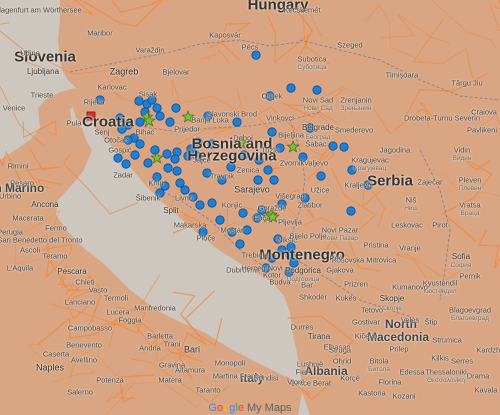  What do you see at coordinates (340, 238) in the screenshot?
I see `map-label: Нови Пазар` at bounding box center [340, 238].